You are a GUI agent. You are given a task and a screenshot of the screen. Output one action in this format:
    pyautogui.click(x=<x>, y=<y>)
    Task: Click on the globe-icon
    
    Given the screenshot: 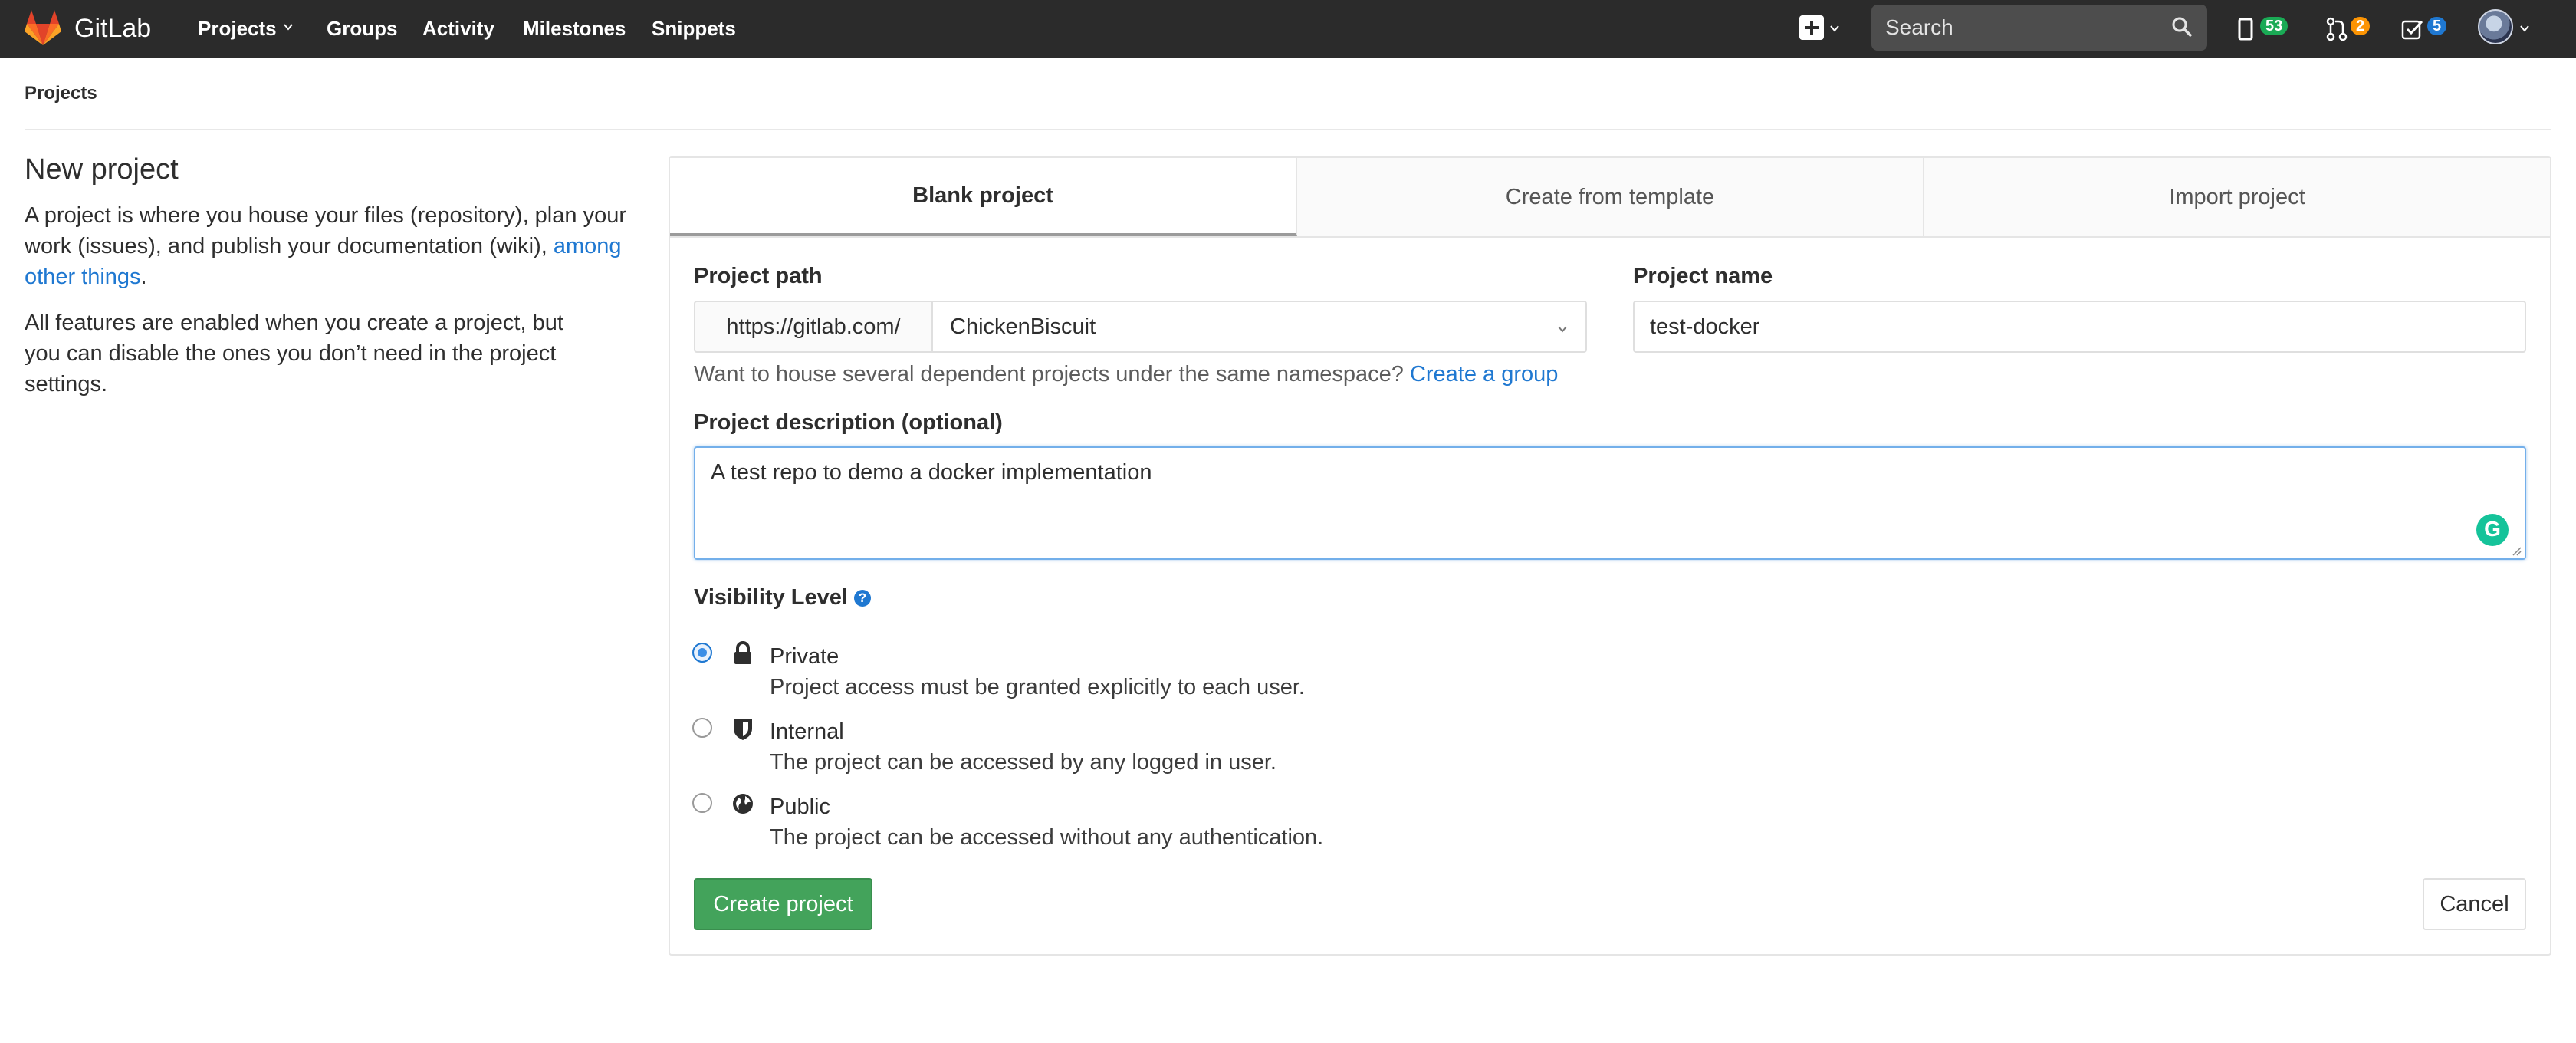 What is the action you would take?
    pyautogui.click(x=743, y=804)
    